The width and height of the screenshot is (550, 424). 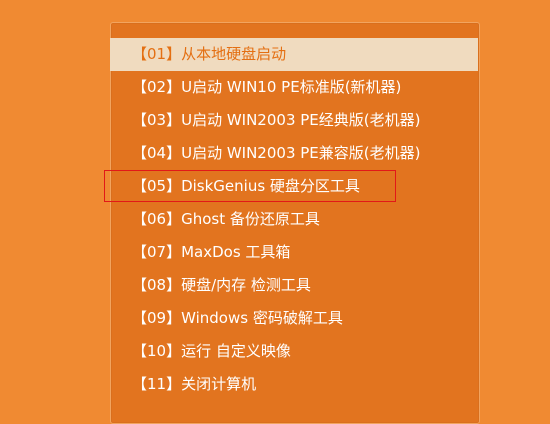 I want to click on menu-item-shutdown: 【11】关闭计算机, so click(x=294, y=384).